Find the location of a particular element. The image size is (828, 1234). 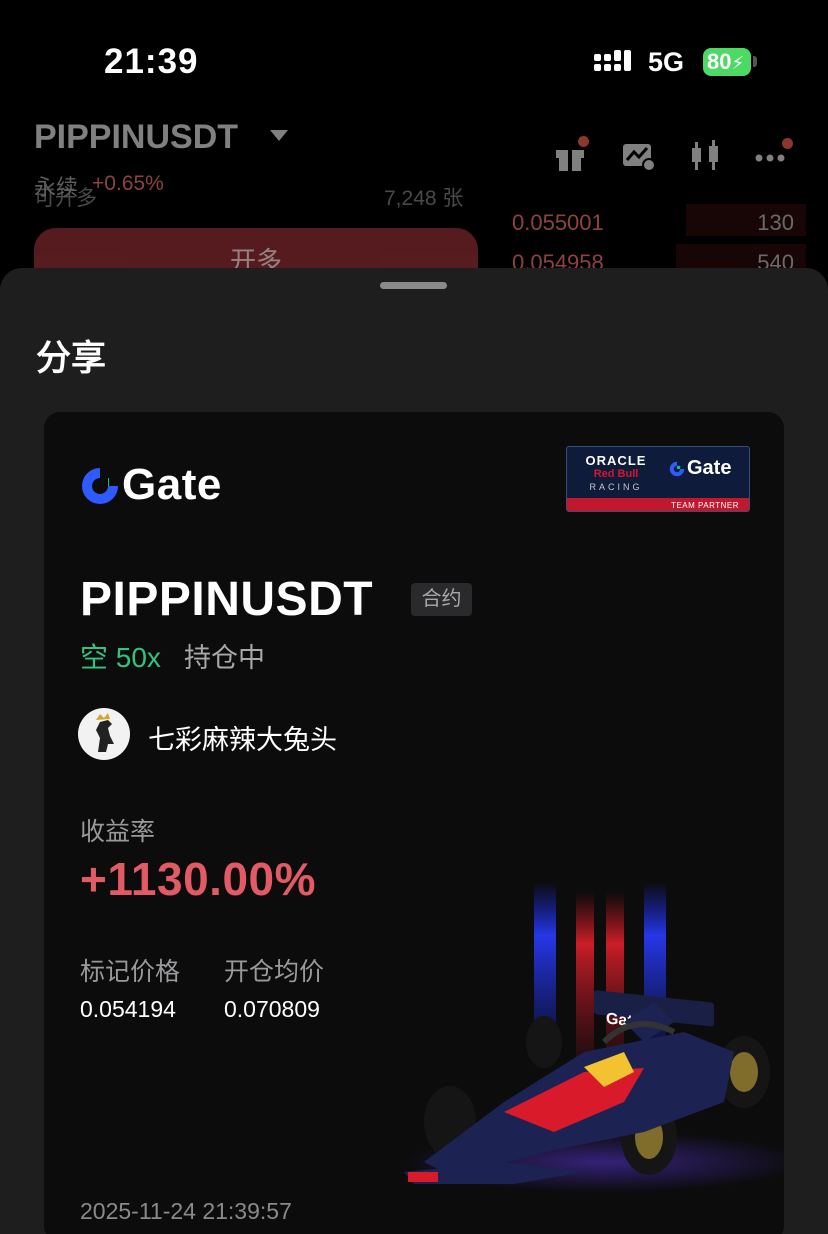

caret-down-icon is located at coordinates (279, 135).